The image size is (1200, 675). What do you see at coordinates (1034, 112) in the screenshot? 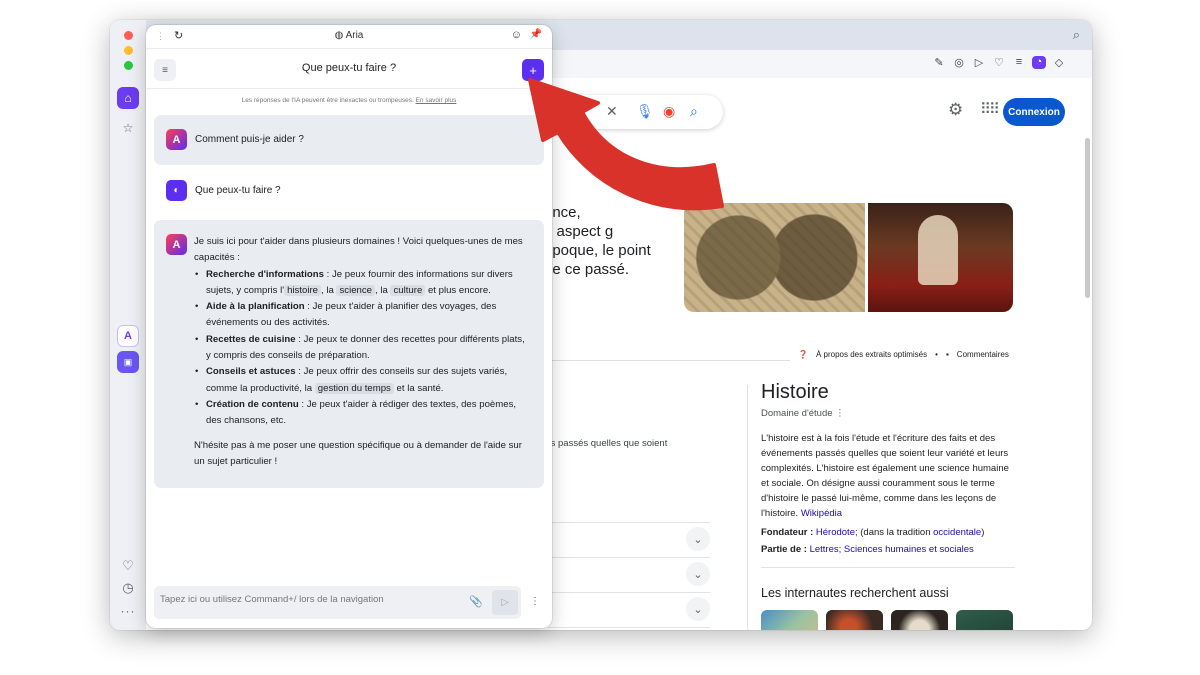
I see `login-button: Connexion` at bounding box center [1034, 112].